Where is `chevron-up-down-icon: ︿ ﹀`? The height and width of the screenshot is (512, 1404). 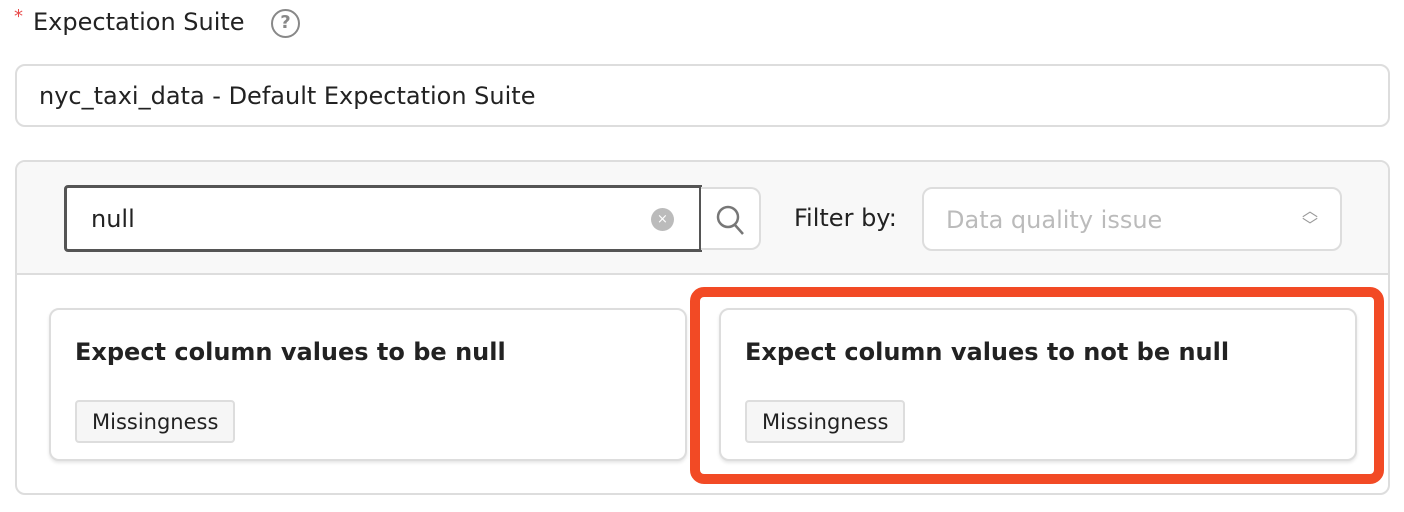 chevron-up-down-icon: ︿ ﹀ is located at coordinates (1309, 218).